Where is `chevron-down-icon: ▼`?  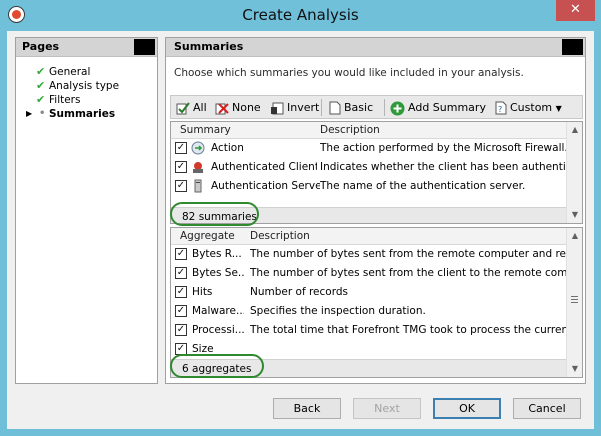
chevron-down-icon: ▼ is located at coordinates (558, 108).